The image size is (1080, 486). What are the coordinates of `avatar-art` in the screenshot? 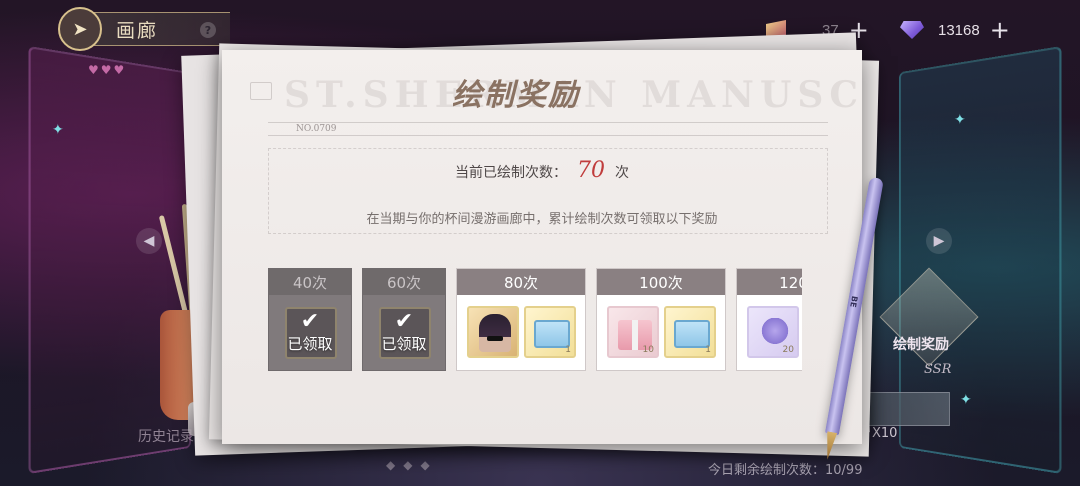 It's located at (495, 333).